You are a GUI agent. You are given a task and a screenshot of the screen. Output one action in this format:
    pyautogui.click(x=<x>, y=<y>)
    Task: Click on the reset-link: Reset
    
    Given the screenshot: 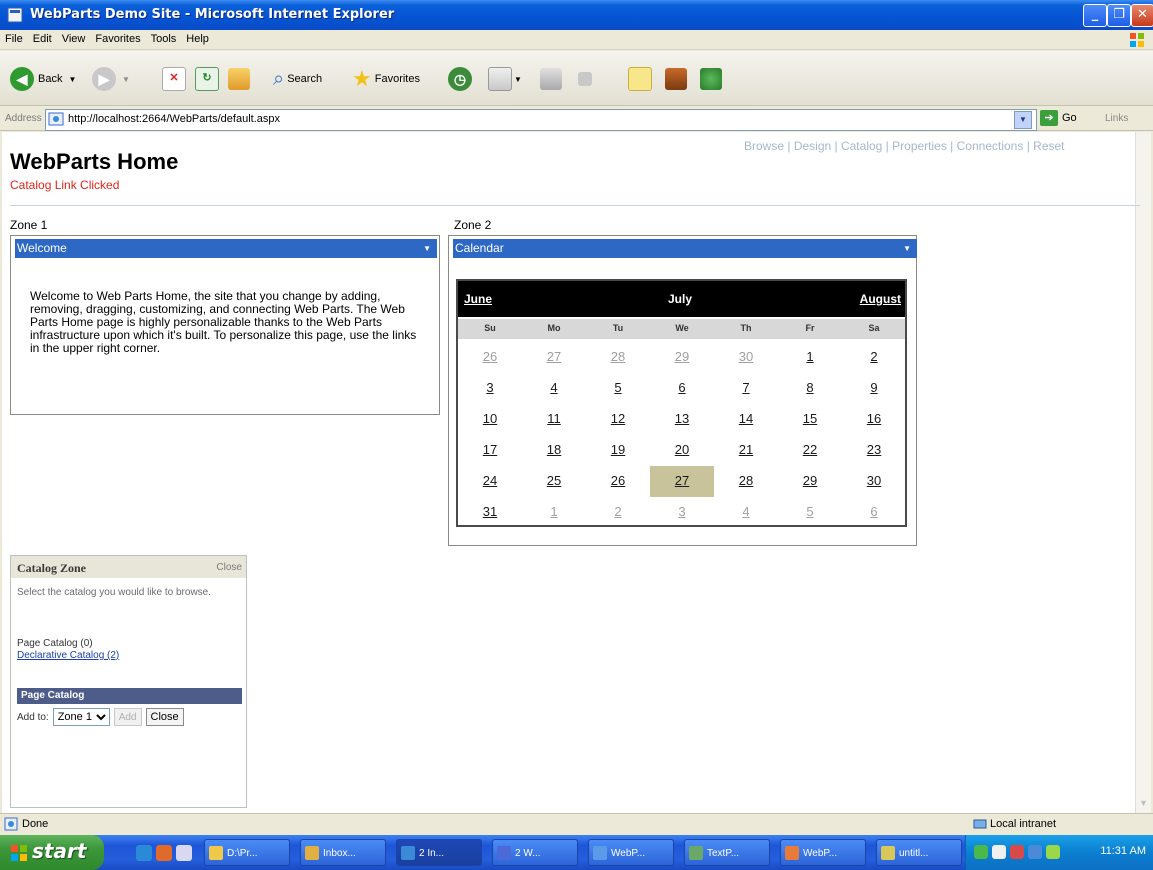 What is the action you would take?
    pyautogui.click(x=1048, y=146)
    